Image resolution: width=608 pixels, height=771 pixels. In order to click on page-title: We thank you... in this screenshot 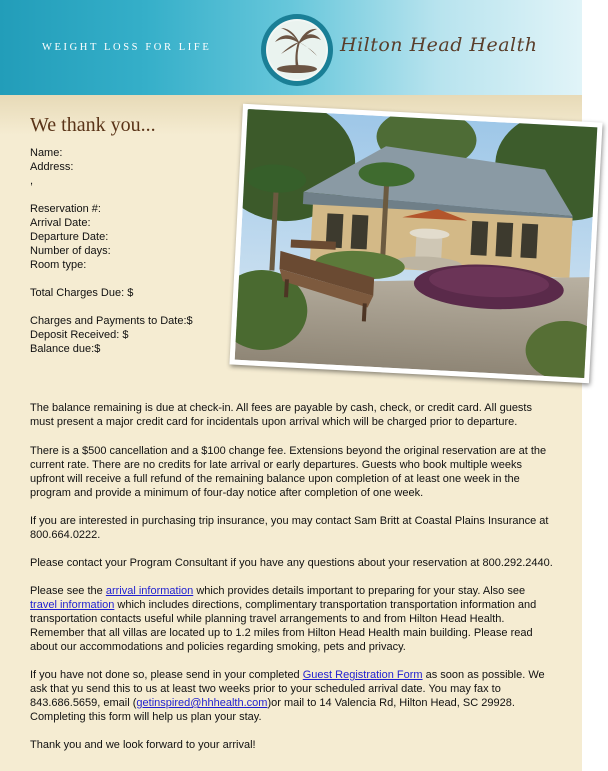, I will do `click(93, 125)`.